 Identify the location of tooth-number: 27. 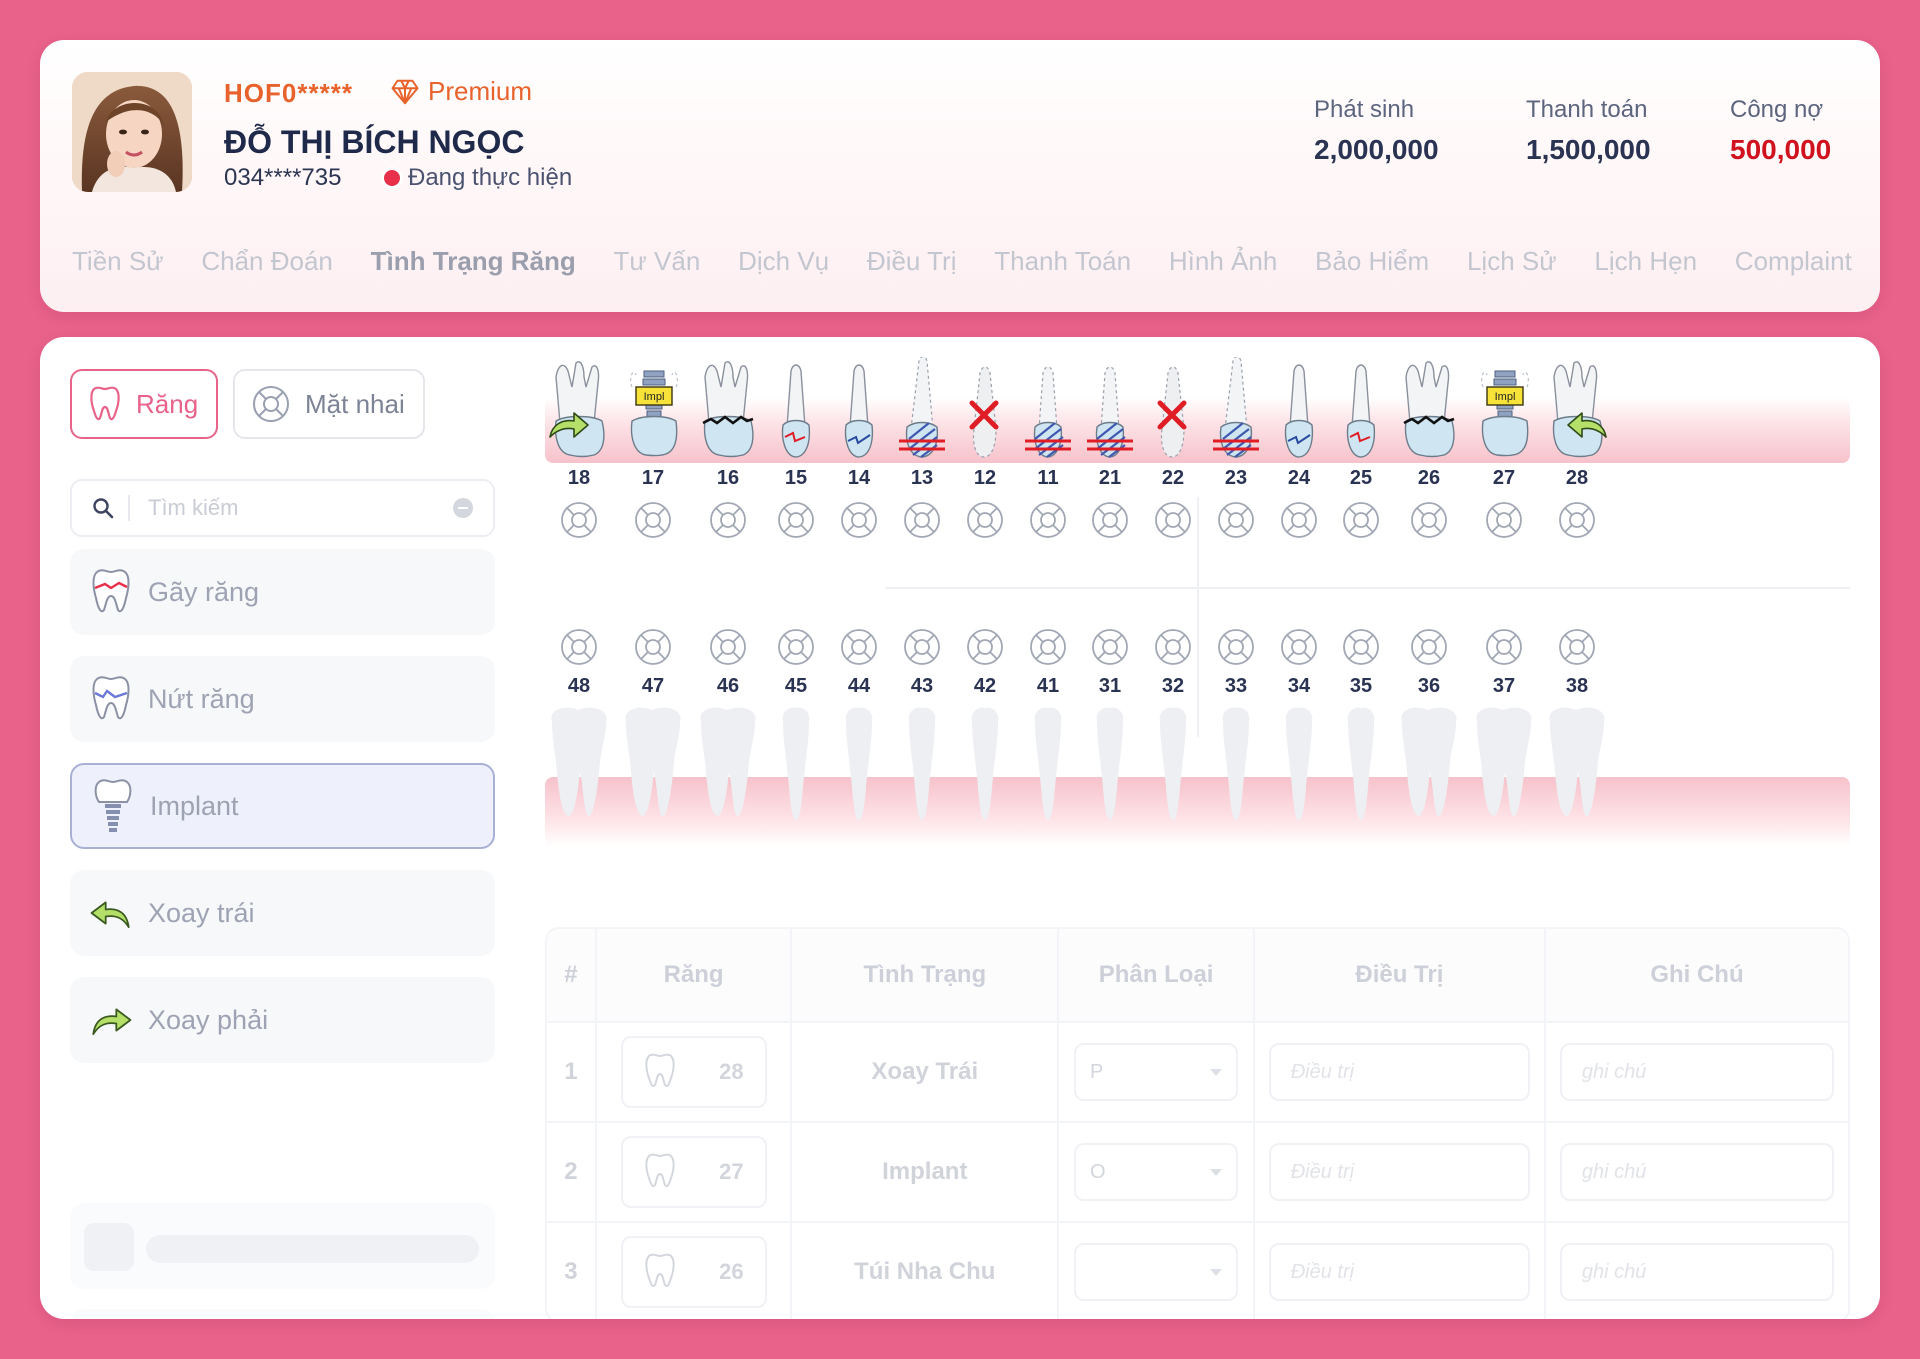
(1504, 478).